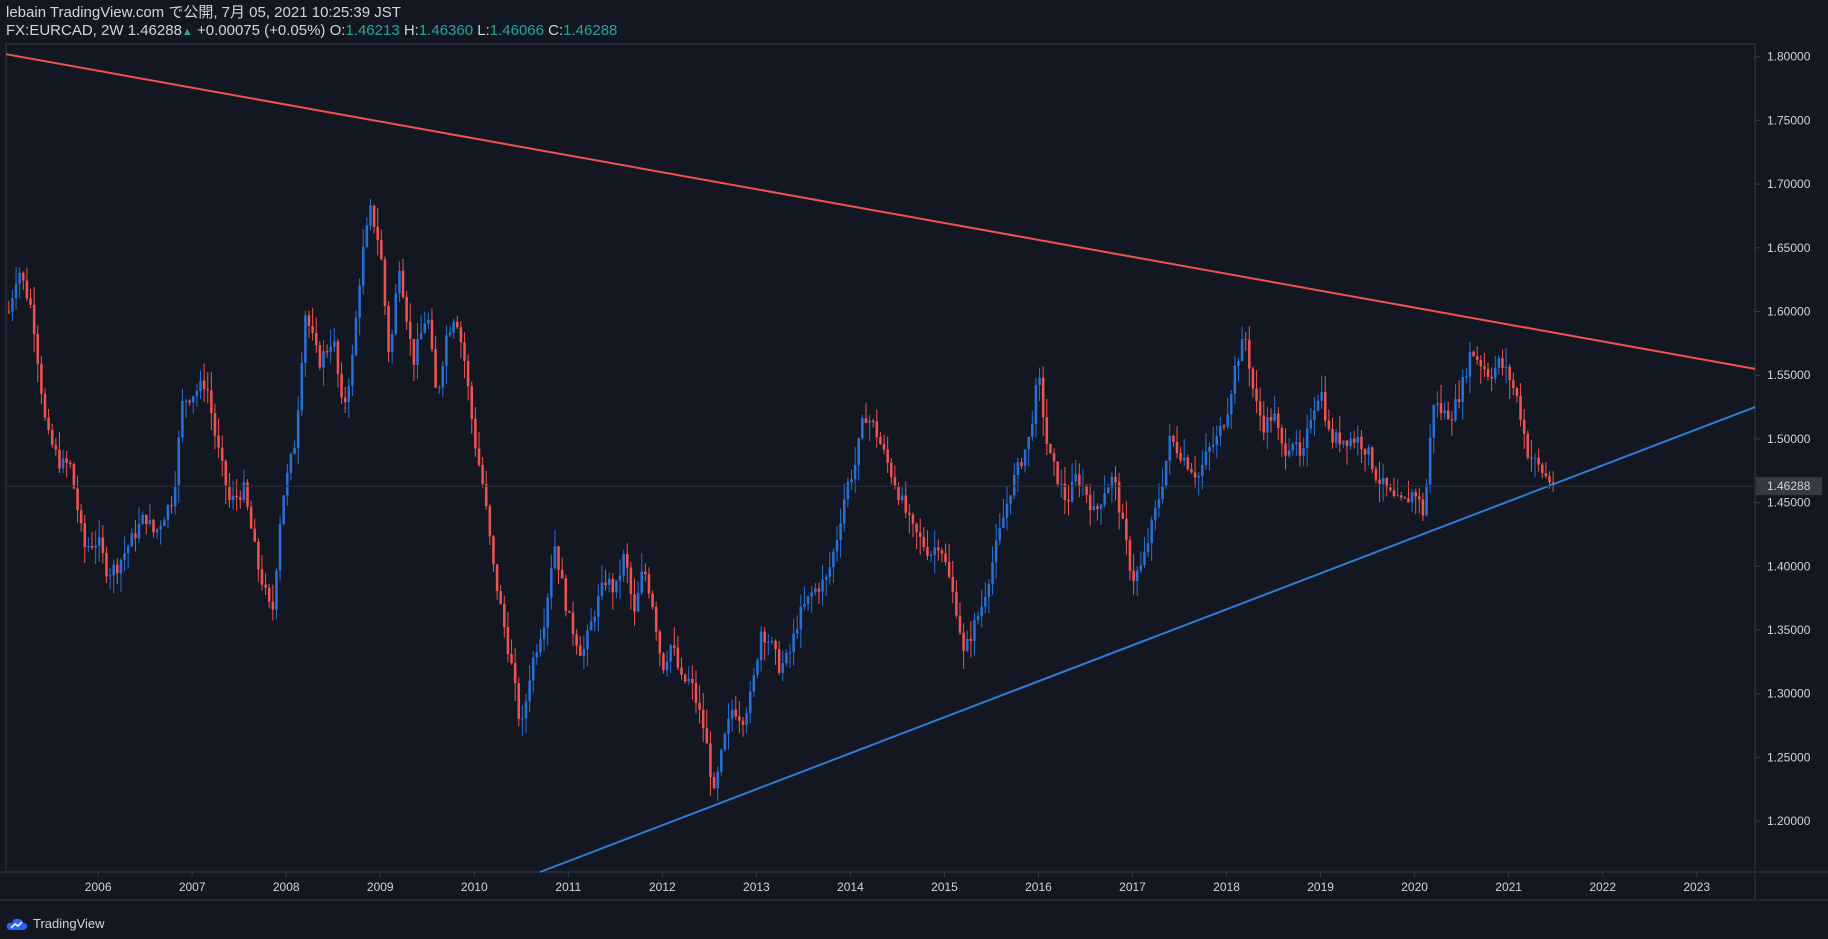  What do you see at coordinates (1414, 887) in the screenshot?
I see `x-tick-label: 2020` at bounding box center [1414, 887].